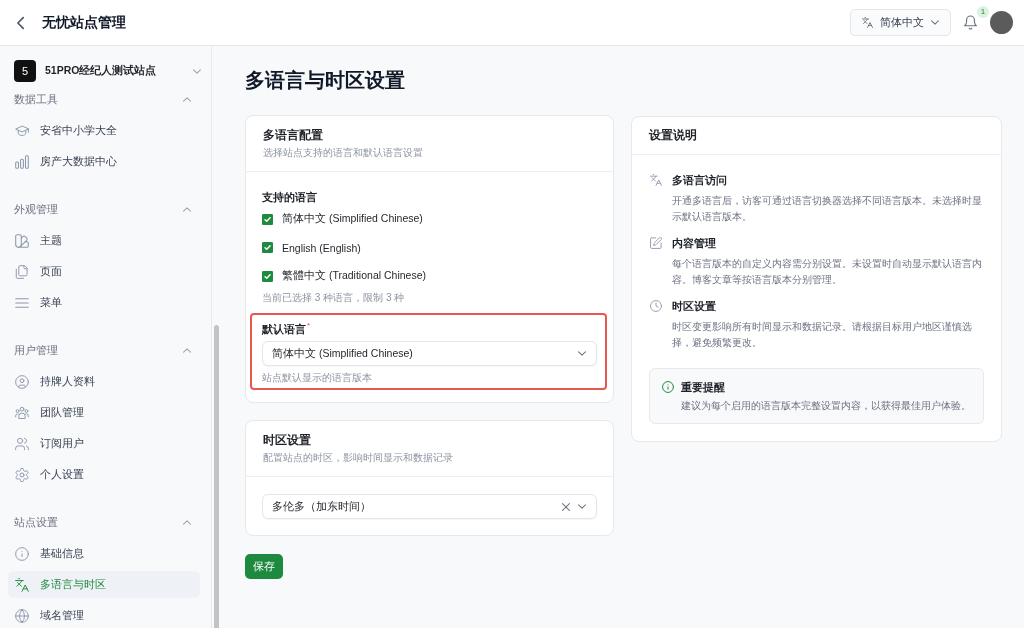  Describe the element at coordinates (358, 458) in the screenshot. I see `card-subtitle: 配置站点的时区，影响时间显示和数据记录` at that location.